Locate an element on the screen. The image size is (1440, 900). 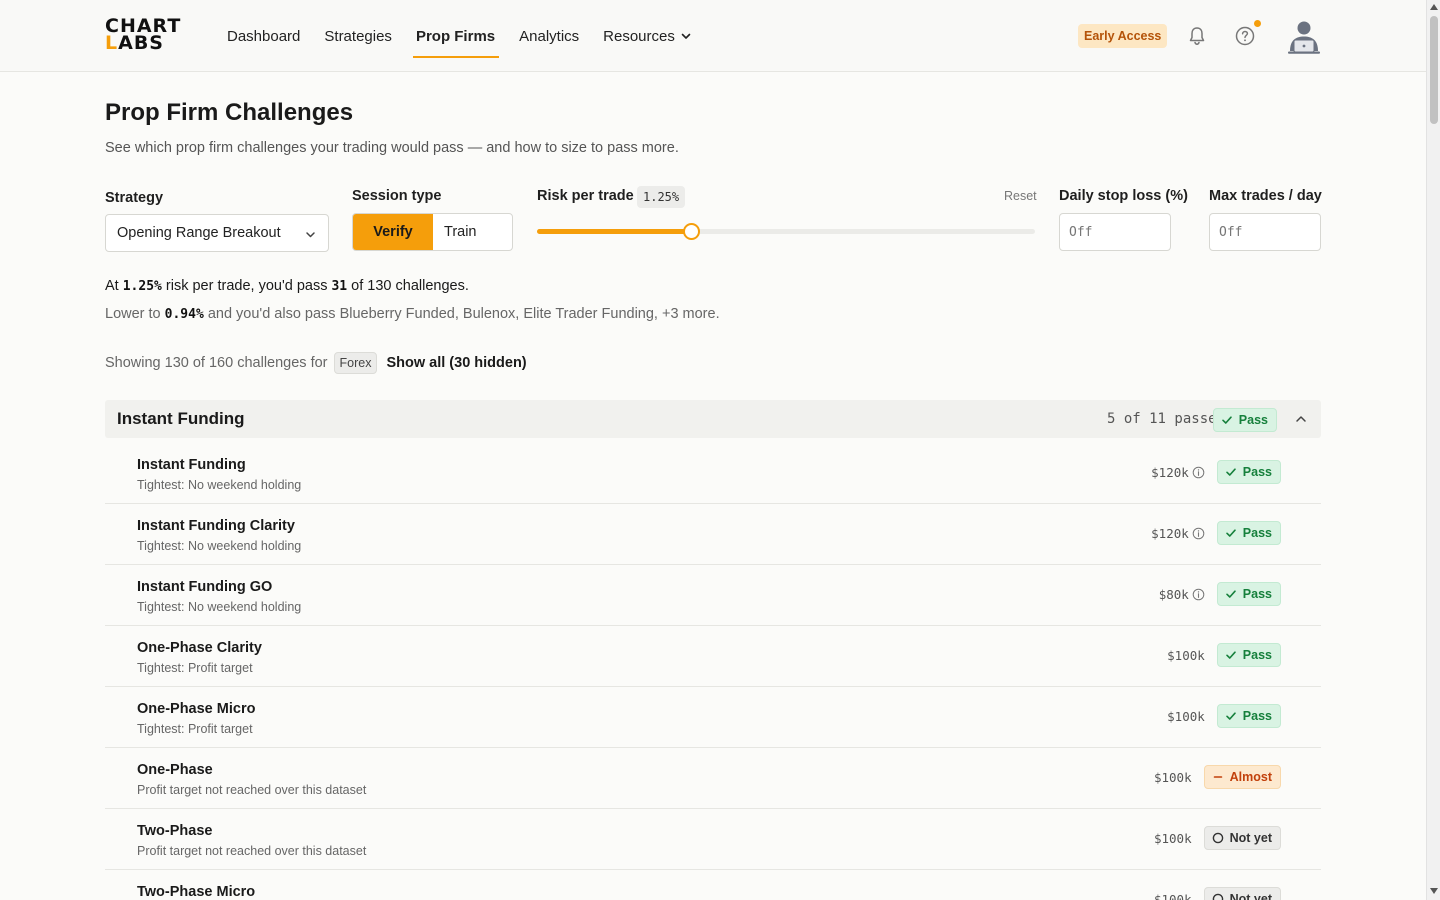
challenge-name: Two-Phase Micro is located at coordinates (196, 892).